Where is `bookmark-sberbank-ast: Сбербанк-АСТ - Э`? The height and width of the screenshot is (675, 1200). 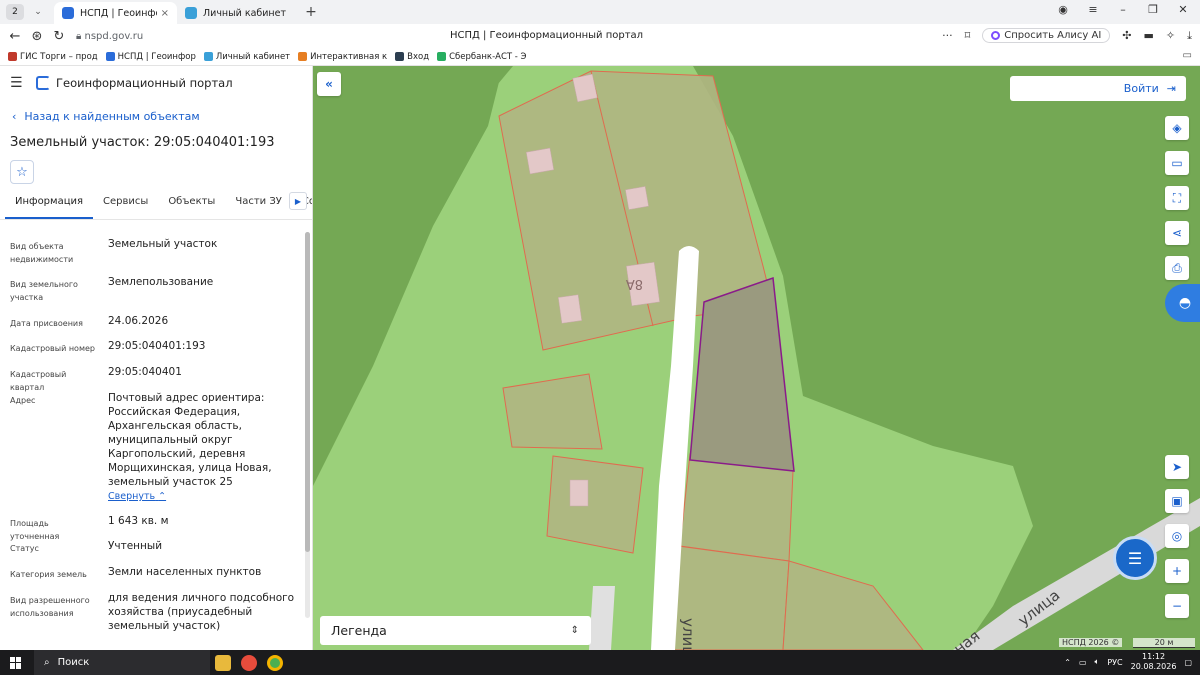
bookmark-sberbank-ast: Сбербанк-АСТ - Э is located at coordinates (481, 57).